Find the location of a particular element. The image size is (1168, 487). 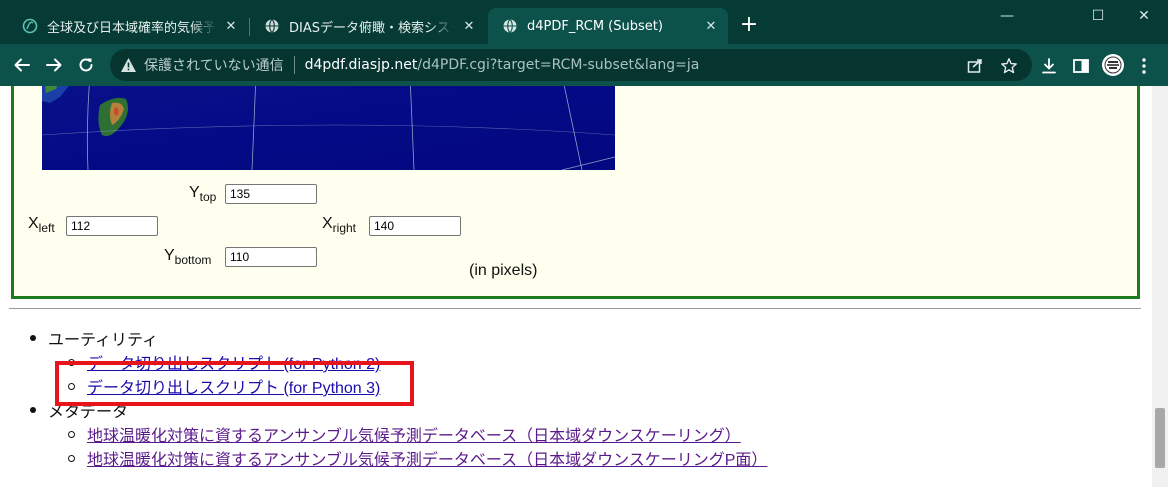

new-tab-button: + is located at coordinates (749, 26).